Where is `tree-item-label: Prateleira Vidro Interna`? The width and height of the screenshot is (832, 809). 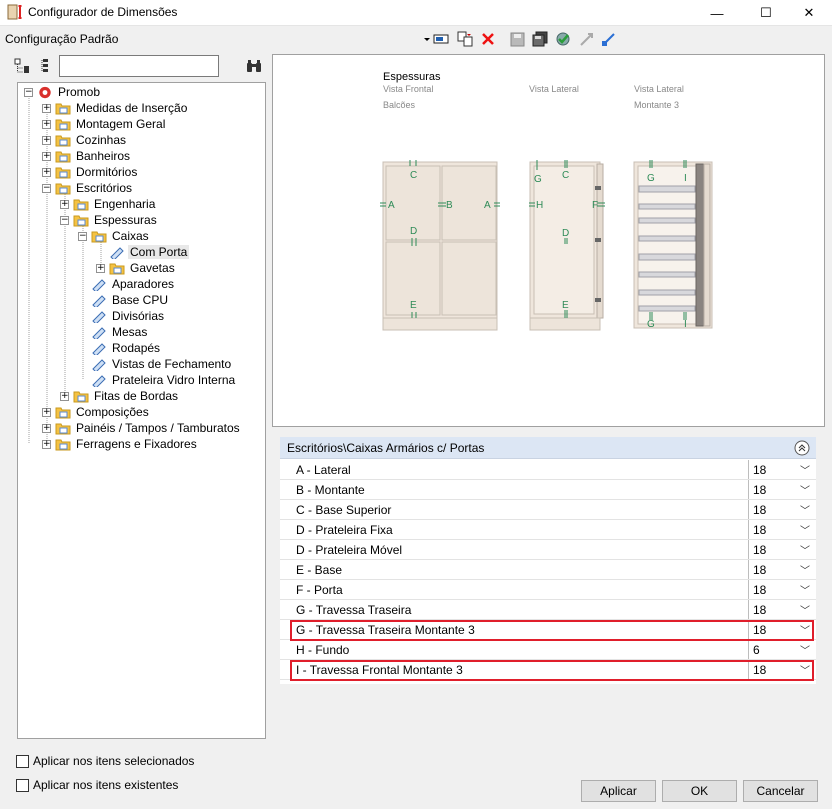
tree-item-label: Prateleira Vidro Interna is located at coordinates (174, 380).